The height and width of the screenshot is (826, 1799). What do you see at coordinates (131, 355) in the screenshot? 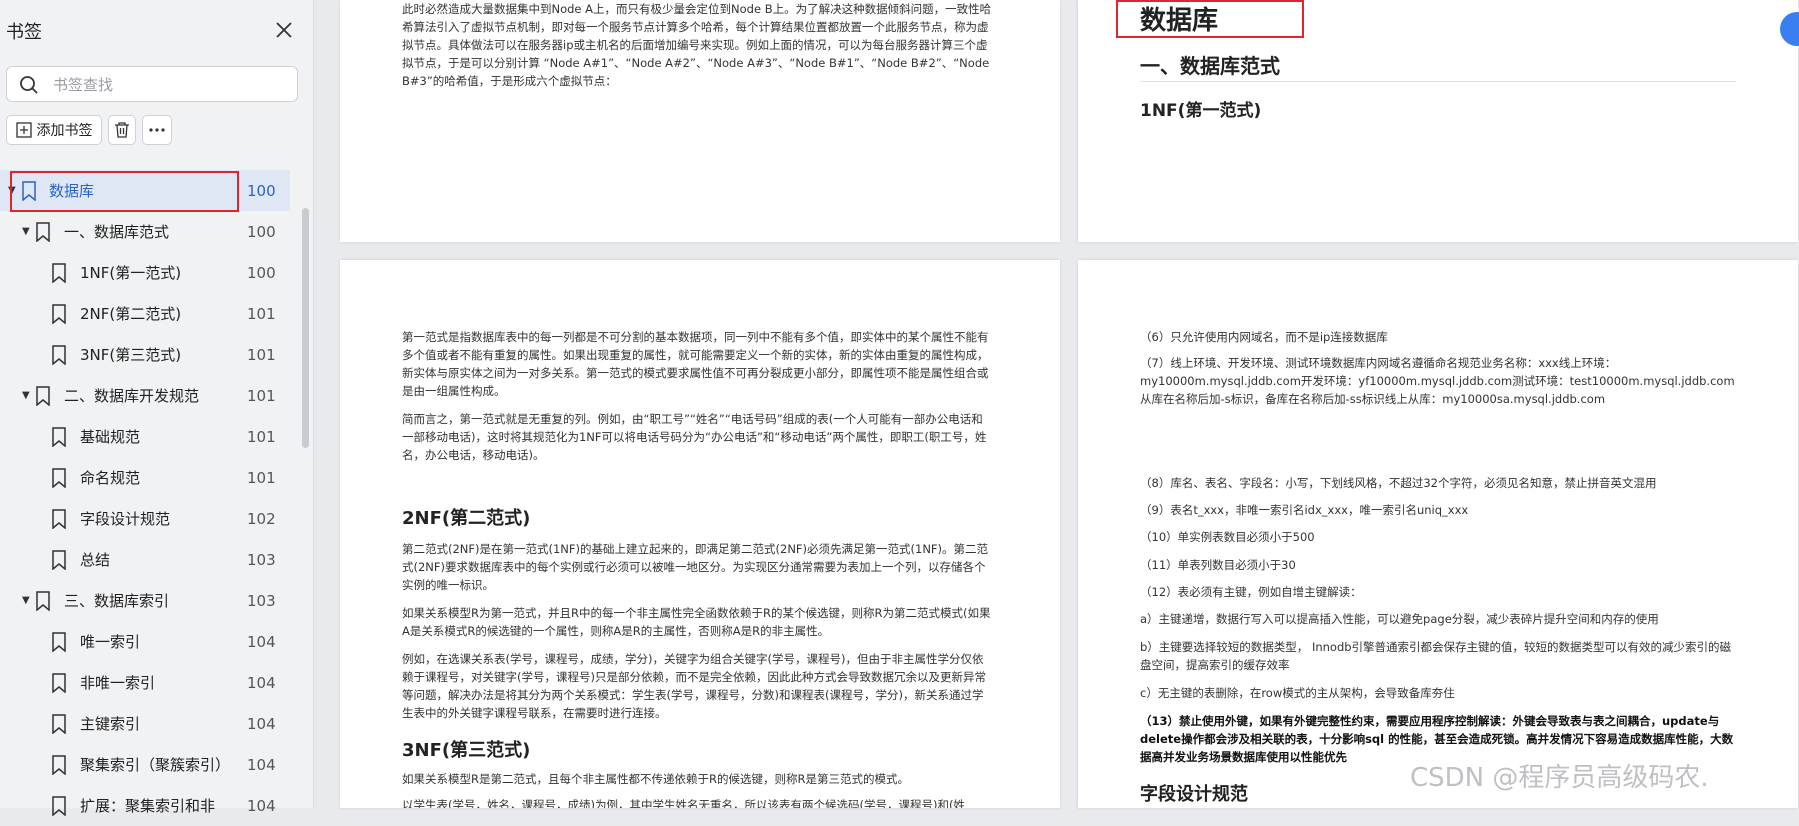
I see `bookmark-label: 3NF(第三范式)` at bounding box center [131, 355].